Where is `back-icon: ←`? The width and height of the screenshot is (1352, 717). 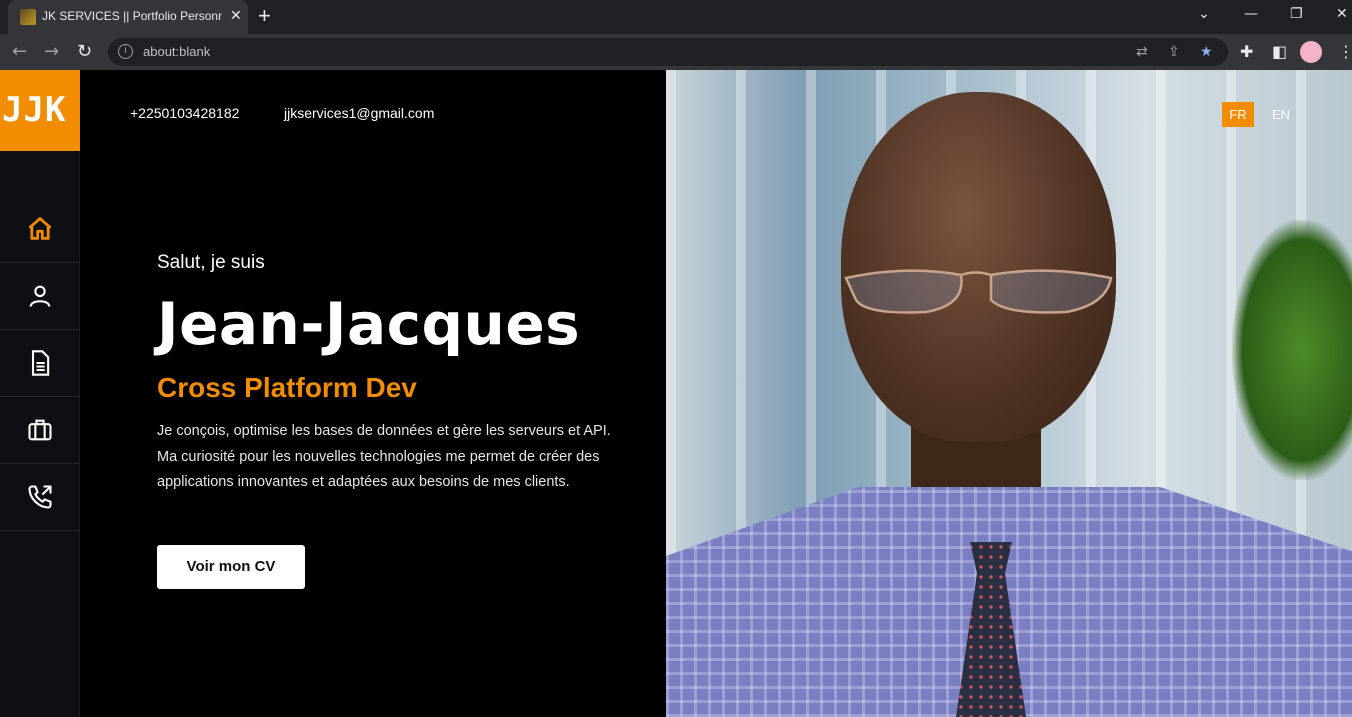
back-icon: ← is located at coordinates (19, 51).